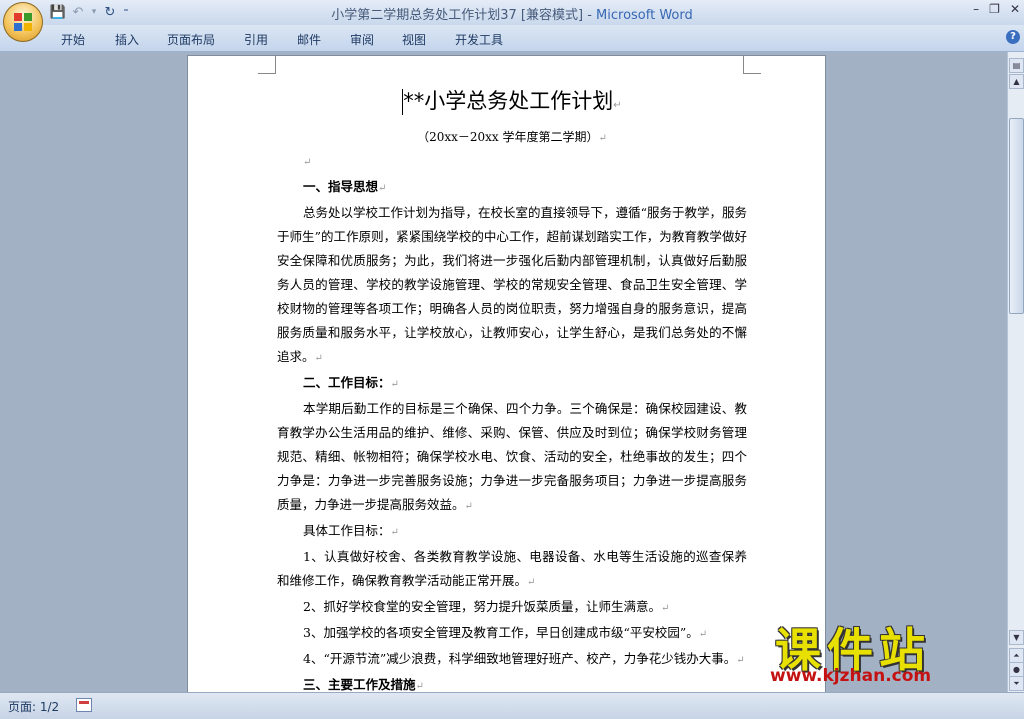  What do you see at coordinates (127, 39) in the screenshot?
I see `tab-insert: 插入` at bounding box center [127, 39].